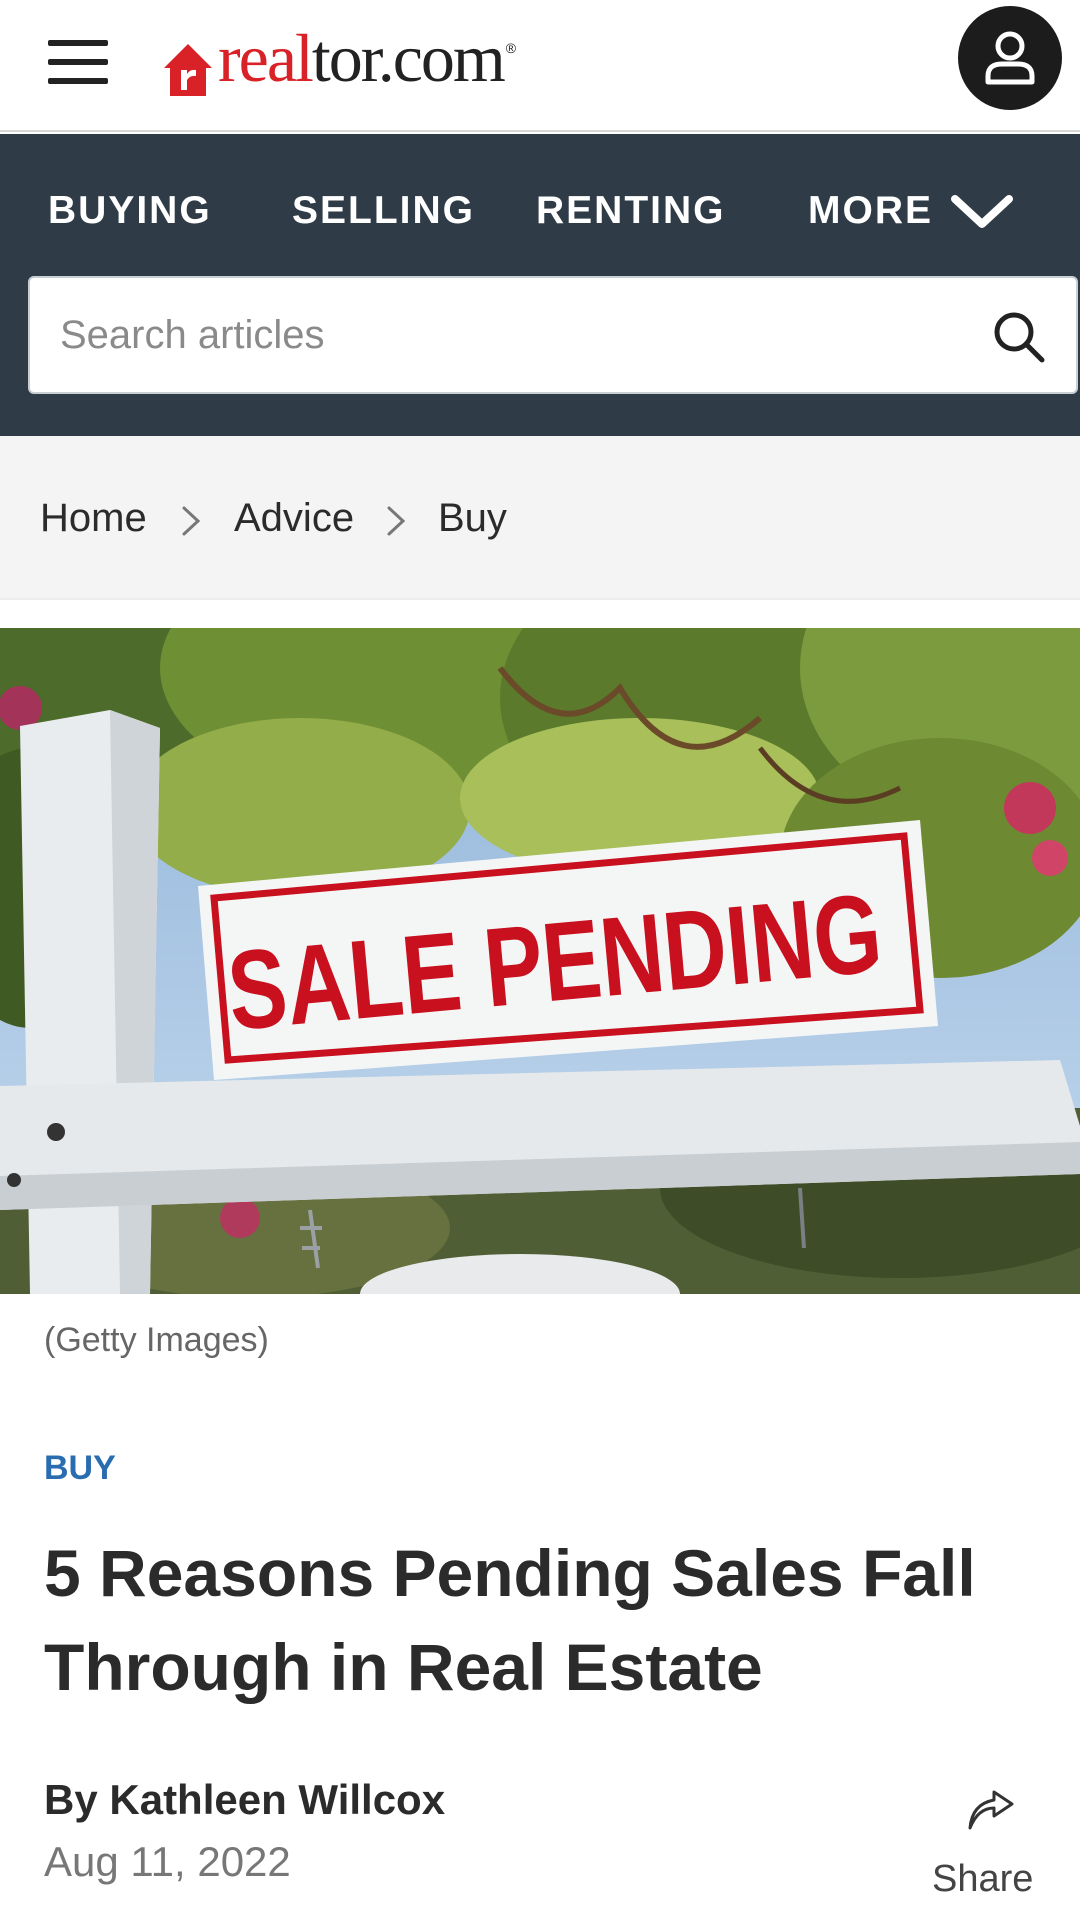 The width and height of the screenshot is (1080, 1920). I want to click on search-icon, so click(1019, 337).